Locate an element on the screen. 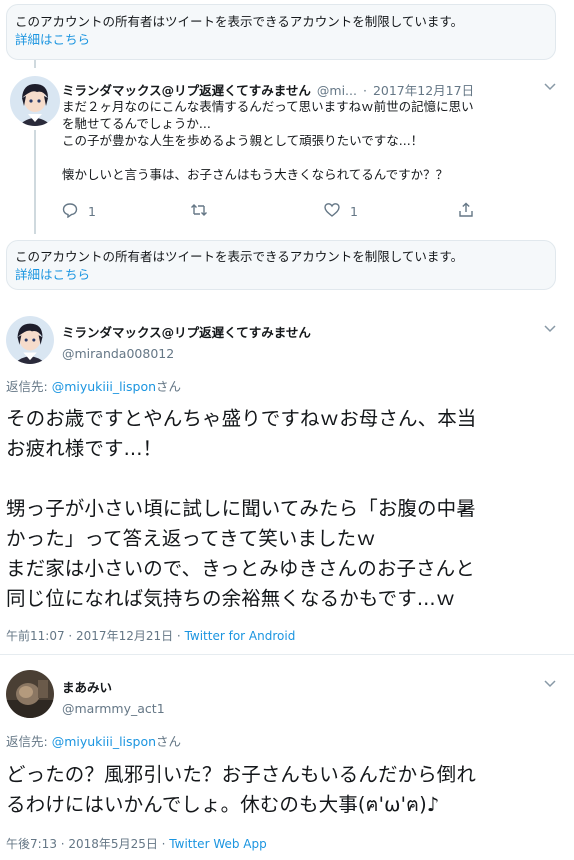  tweet-line: まだ２ヶ月なのにこんな表情するんだって思いますねｗ前世の記憶に思い is located at coordinates (268, 106).